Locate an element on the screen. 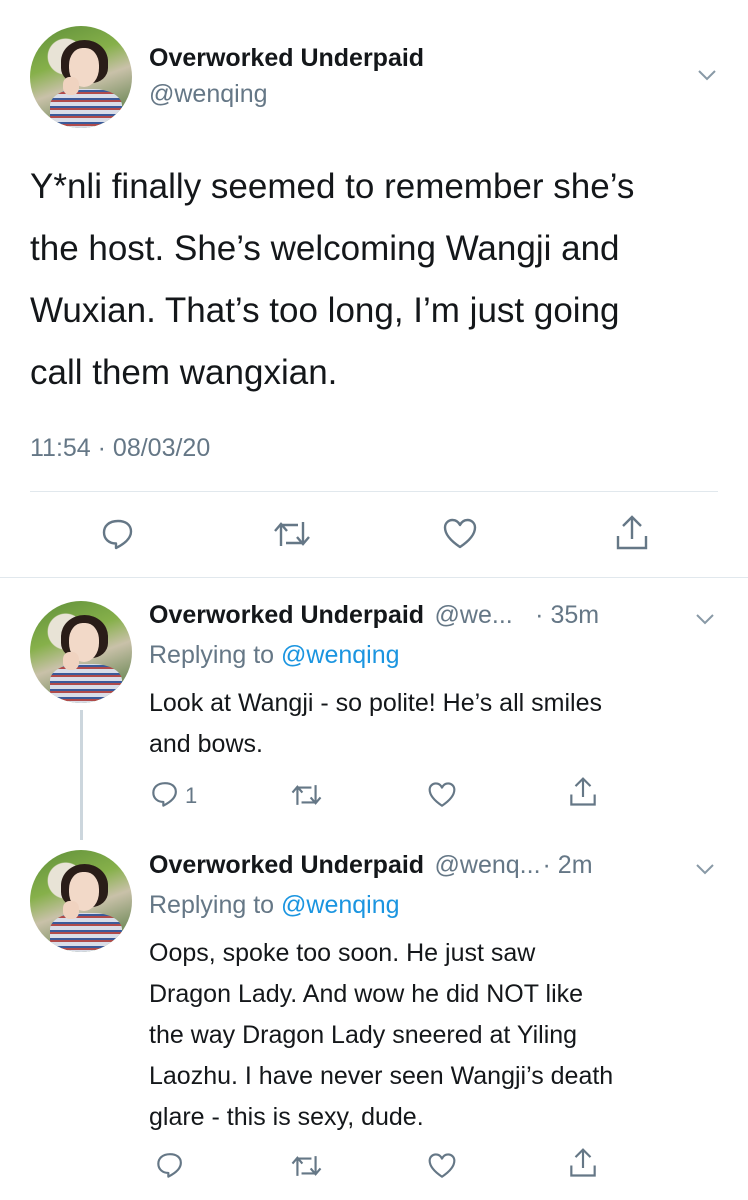 The width and height of the screenshot is (748, 1200). tweet-text-line: Wuxian. That’s too long, I’m just going is located at coordinates (325, 310).